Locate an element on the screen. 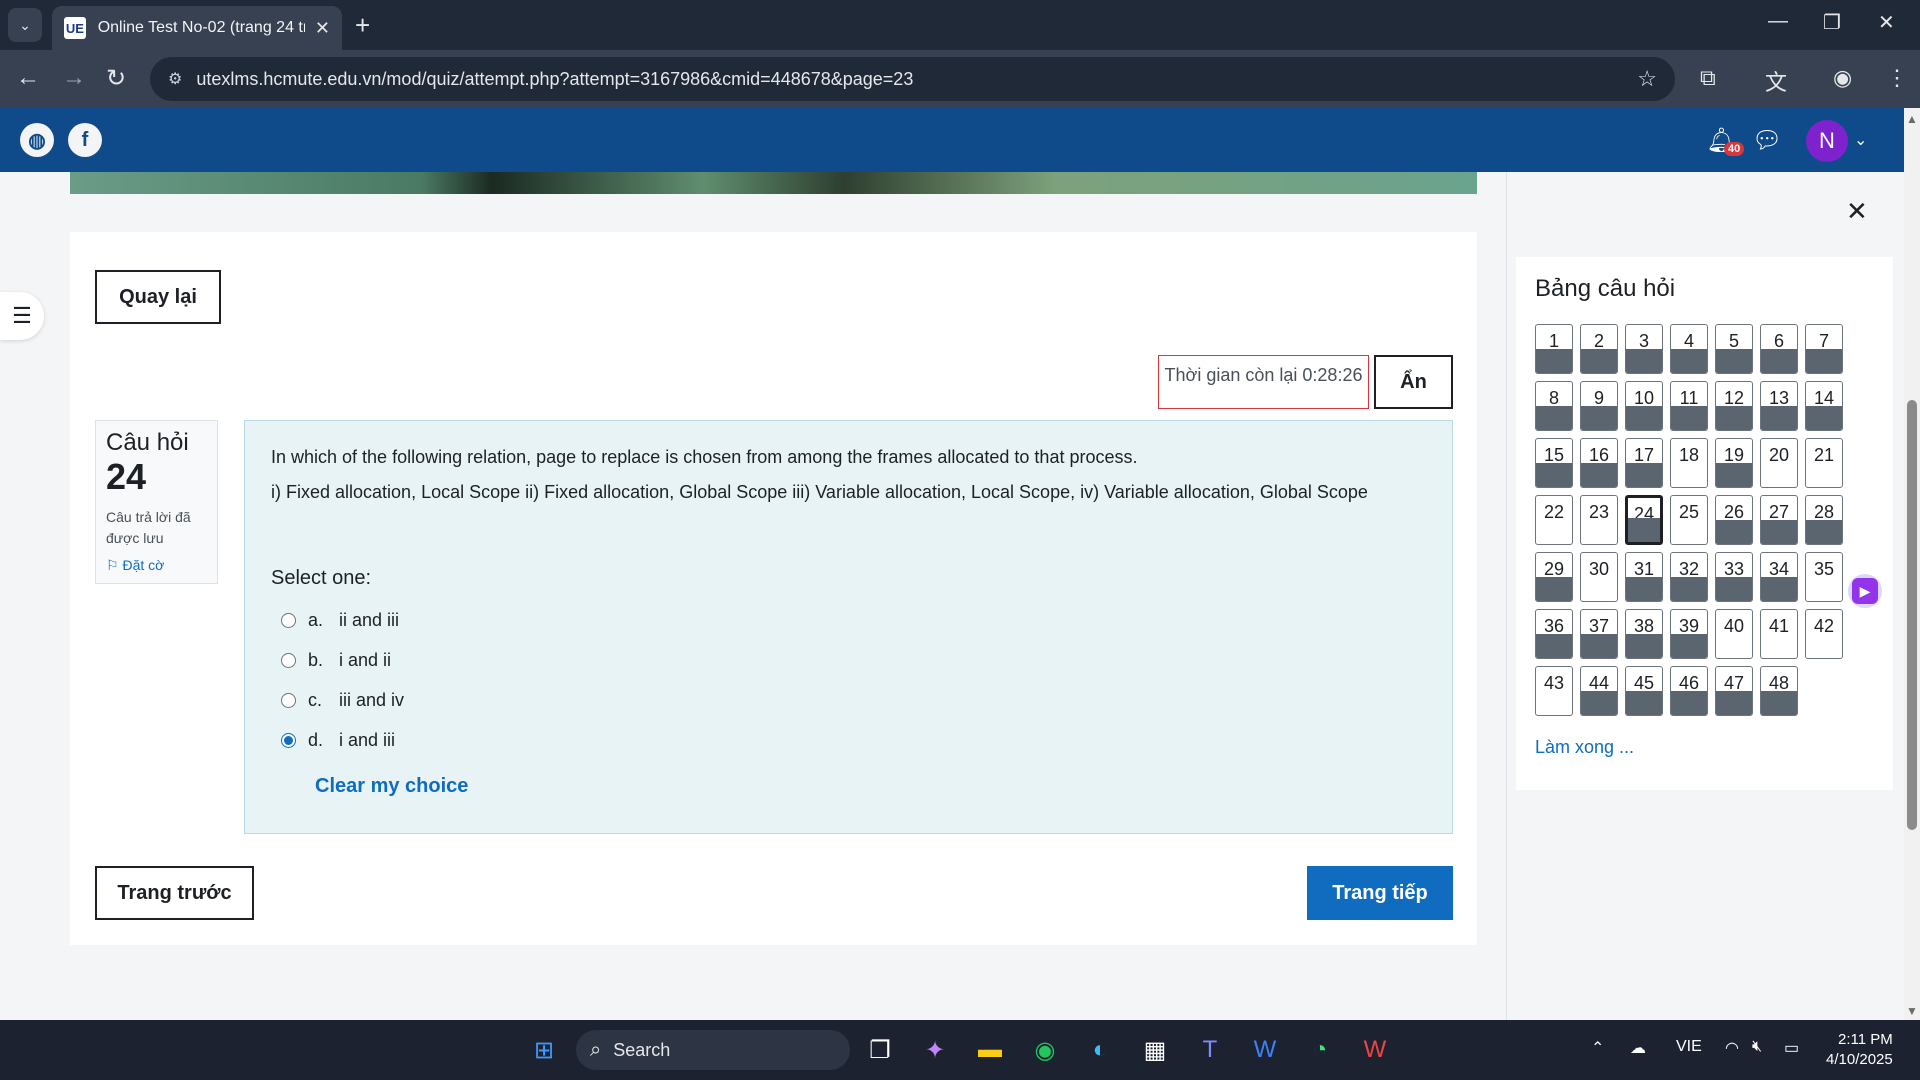 This screenshot has height=1080, width=1920. question-nav-button: 10 is located at coordinates (1644, 406).